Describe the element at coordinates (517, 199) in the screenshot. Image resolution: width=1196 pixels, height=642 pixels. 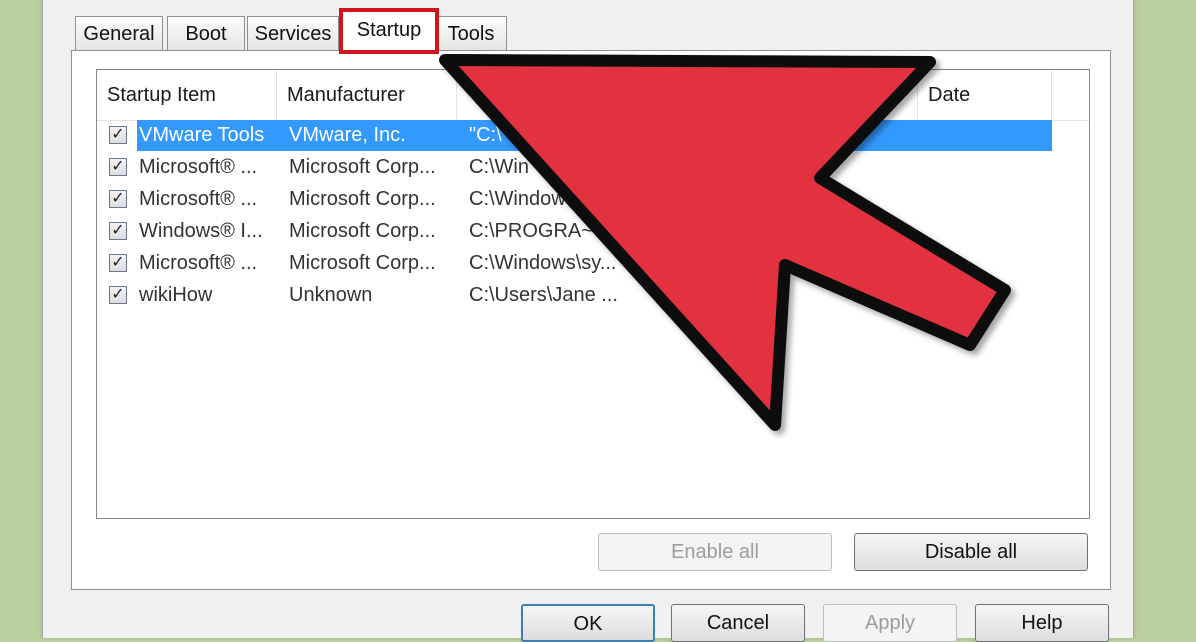
I see `cell-command: C:\Window` at that location.